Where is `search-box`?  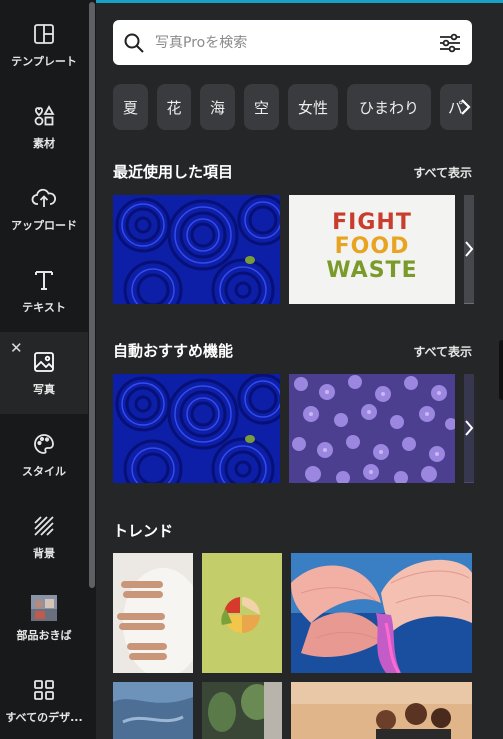 search-box is located at coordinates (292, 42).